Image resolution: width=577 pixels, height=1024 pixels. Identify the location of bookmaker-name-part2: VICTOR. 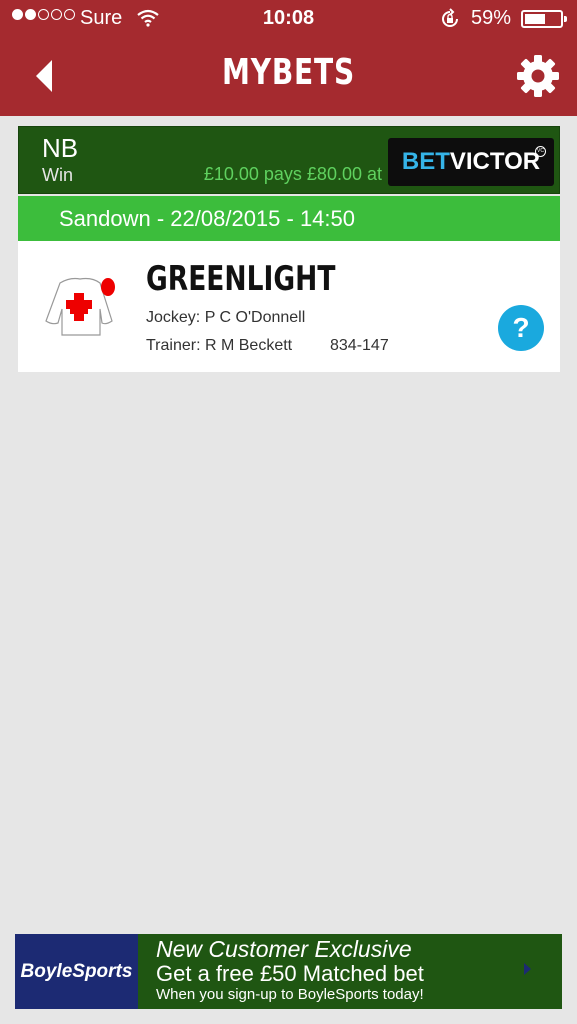
(495, 161).